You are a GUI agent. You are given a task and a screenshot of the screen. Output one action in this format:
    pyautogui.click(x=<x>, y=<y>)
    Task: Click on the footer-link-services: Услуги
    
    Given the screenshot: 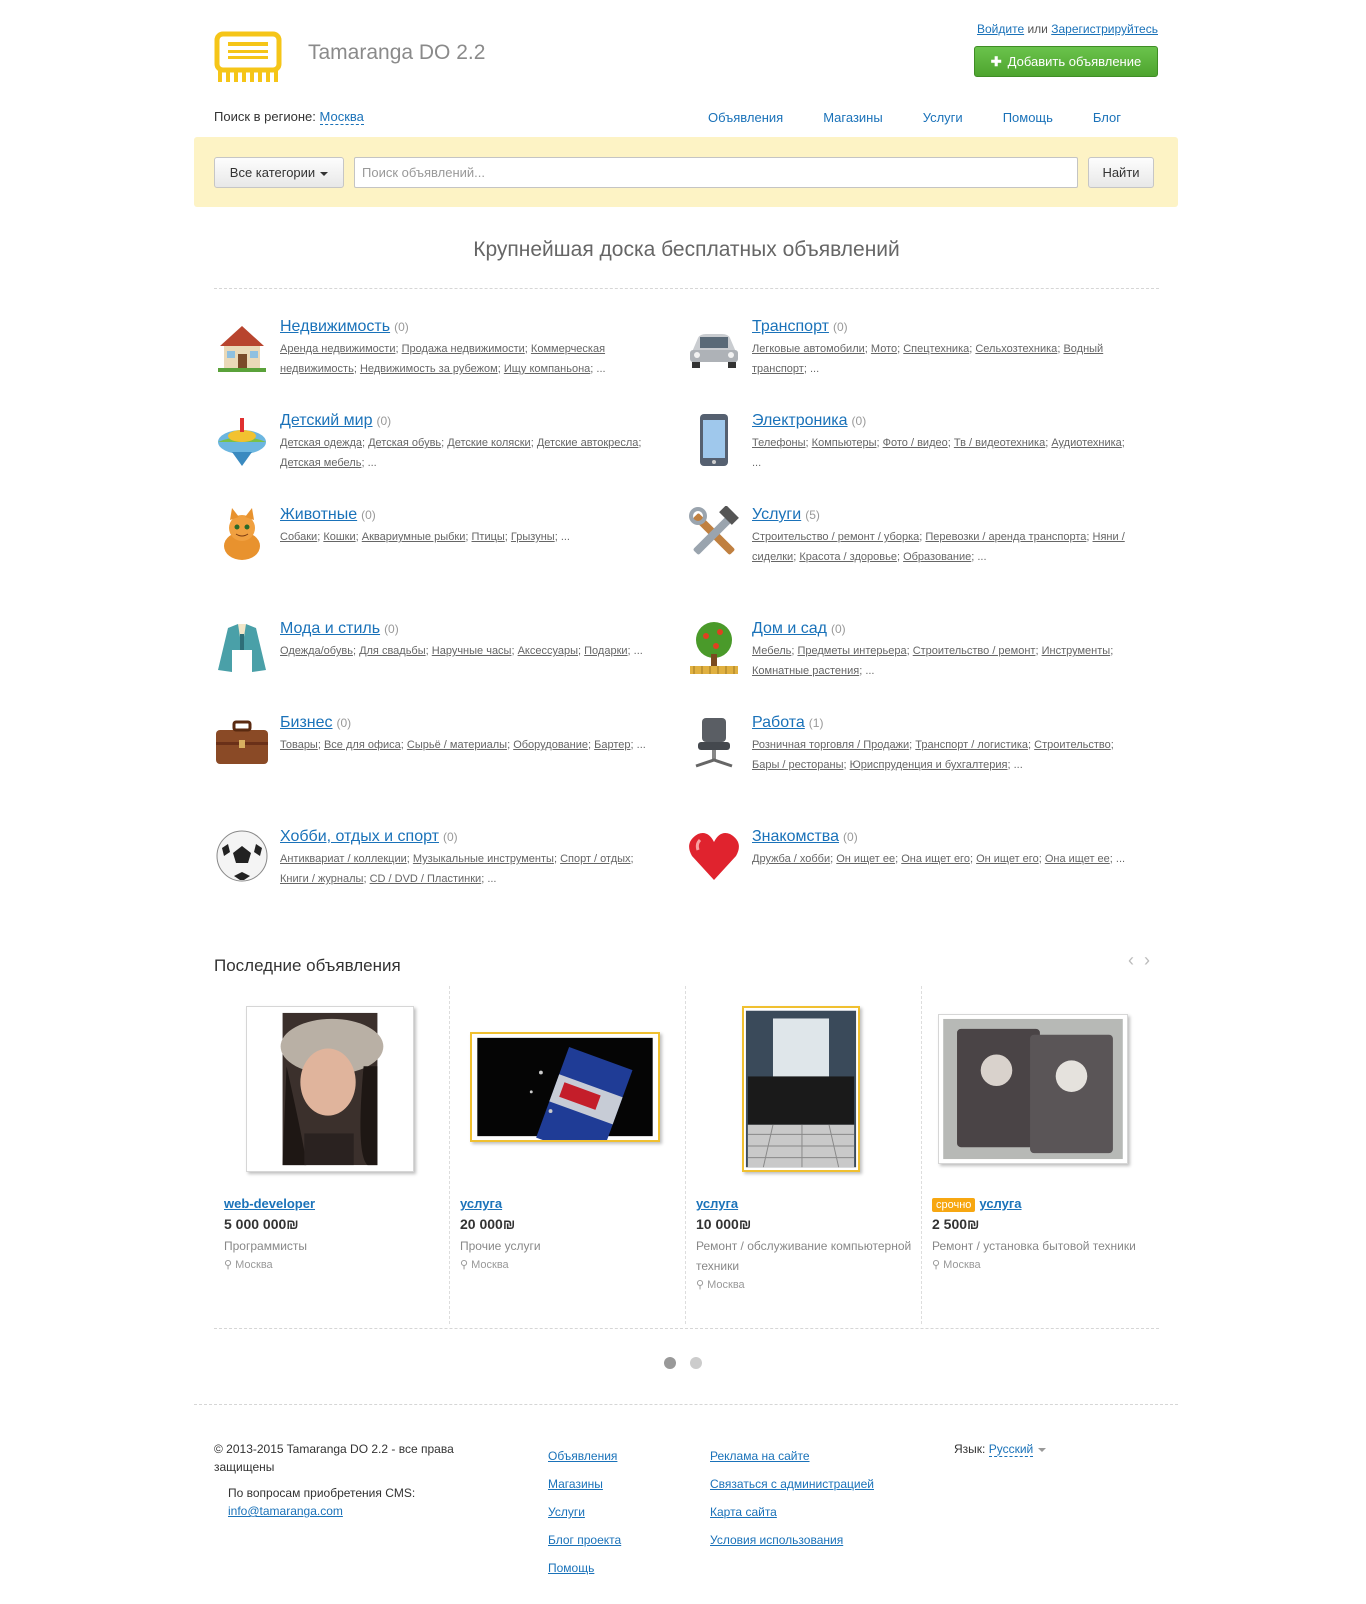 What is the action you would take?
    pyautogui.click(x=584, y=1512)
    